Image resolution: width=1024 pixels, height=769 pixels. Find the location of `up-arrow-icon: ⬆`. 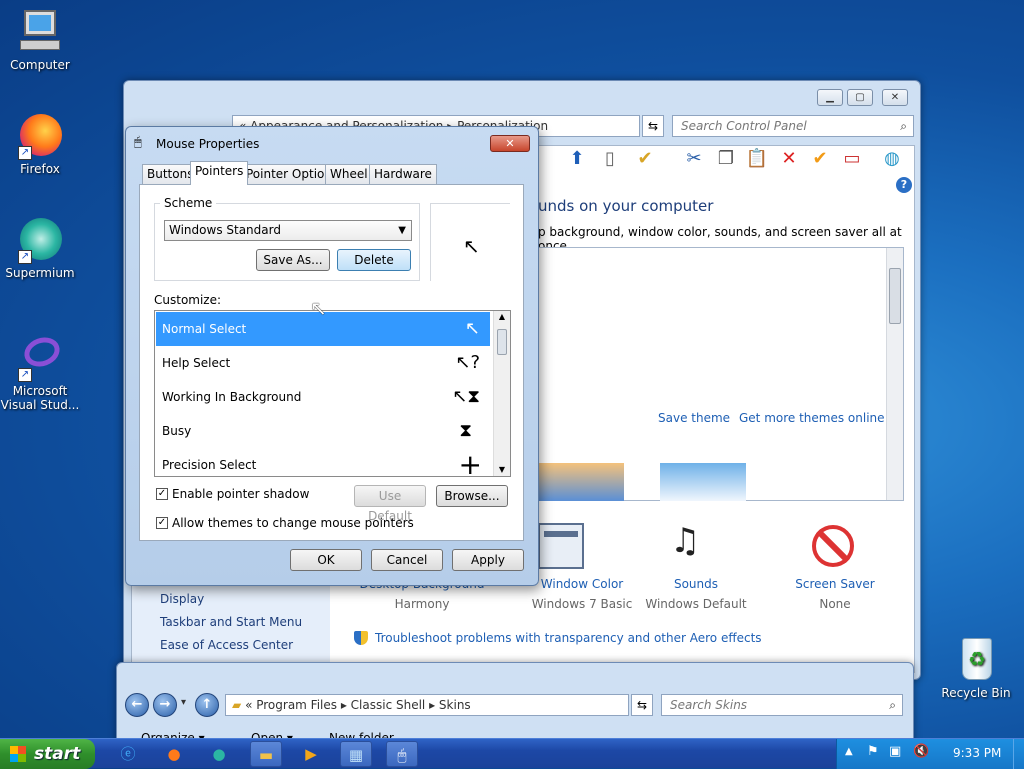

up-arrow-icon: ⬆ is located at coordinates (577, 159).